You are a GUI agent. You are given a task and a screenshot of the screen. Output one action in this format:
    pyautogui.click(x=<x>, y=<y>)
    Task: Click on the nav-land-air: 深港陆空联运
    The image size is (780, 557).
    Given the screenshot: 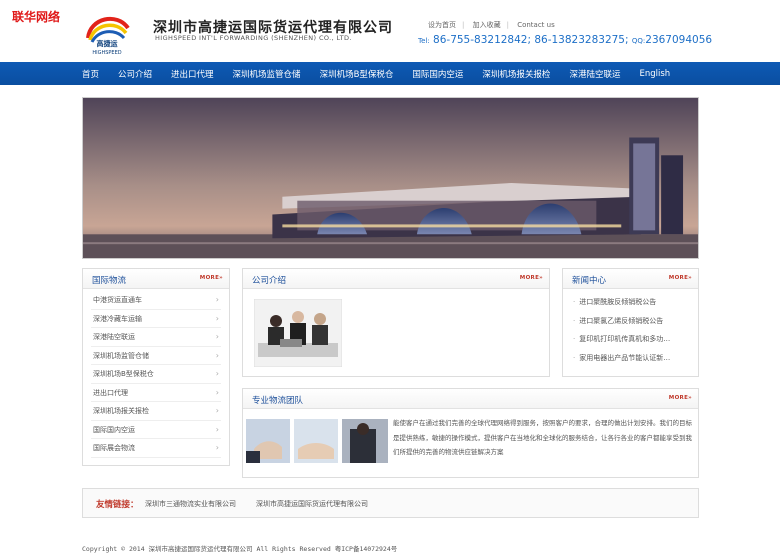 What is the action you would take?
    pyautogui.click(x=594, y=74)
    